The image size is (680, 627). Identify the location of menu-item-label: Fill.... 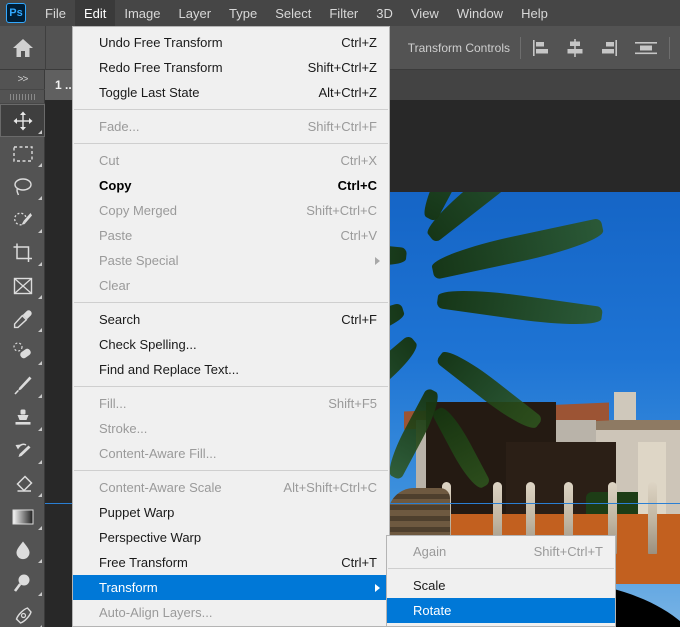
(113, 403).